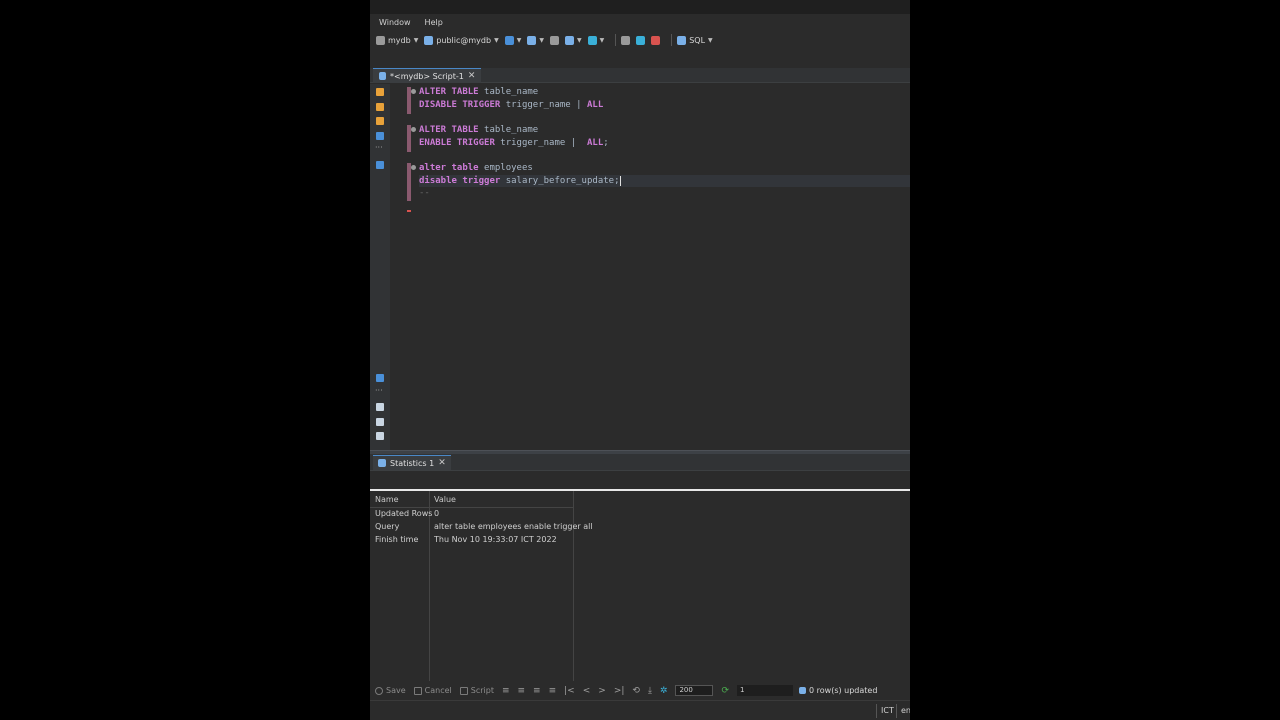 This screenshot has width=1280, height=720. What do you see at coordinates (640, 462) in the screenshot?
I see `results-tab-bar: Statistics 1 ✕` at bounding box center [640, 462].